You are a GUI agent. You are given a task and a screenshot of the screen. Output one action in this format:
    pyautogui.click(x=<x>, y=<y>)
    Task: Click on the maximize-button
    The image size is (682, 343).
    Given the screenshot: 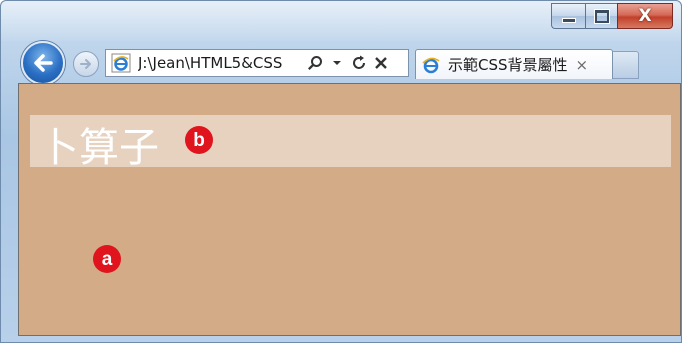 What is the action you would take?
    pyautogui.click(x=601, y=16)
    